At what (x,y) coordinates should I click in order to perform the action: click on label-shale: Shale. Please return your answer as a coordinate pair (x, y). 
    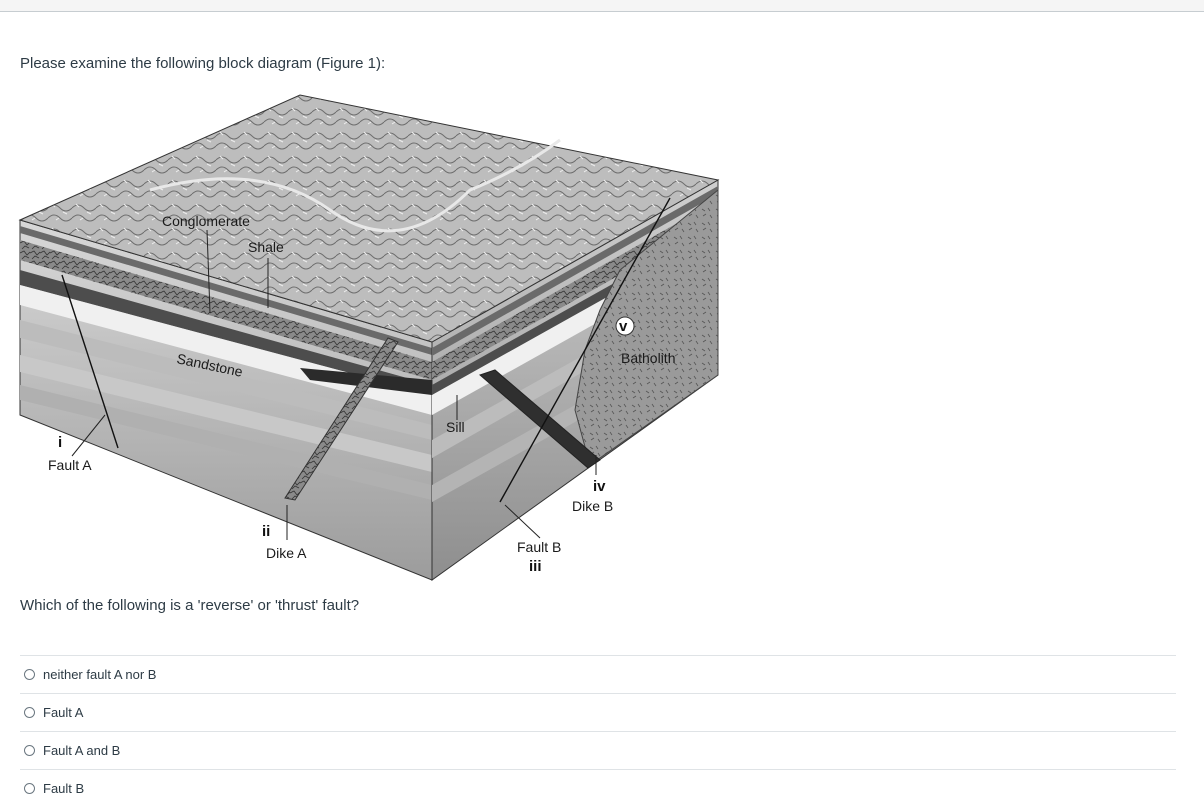
    Looking at the image, I should click on (266, 247).